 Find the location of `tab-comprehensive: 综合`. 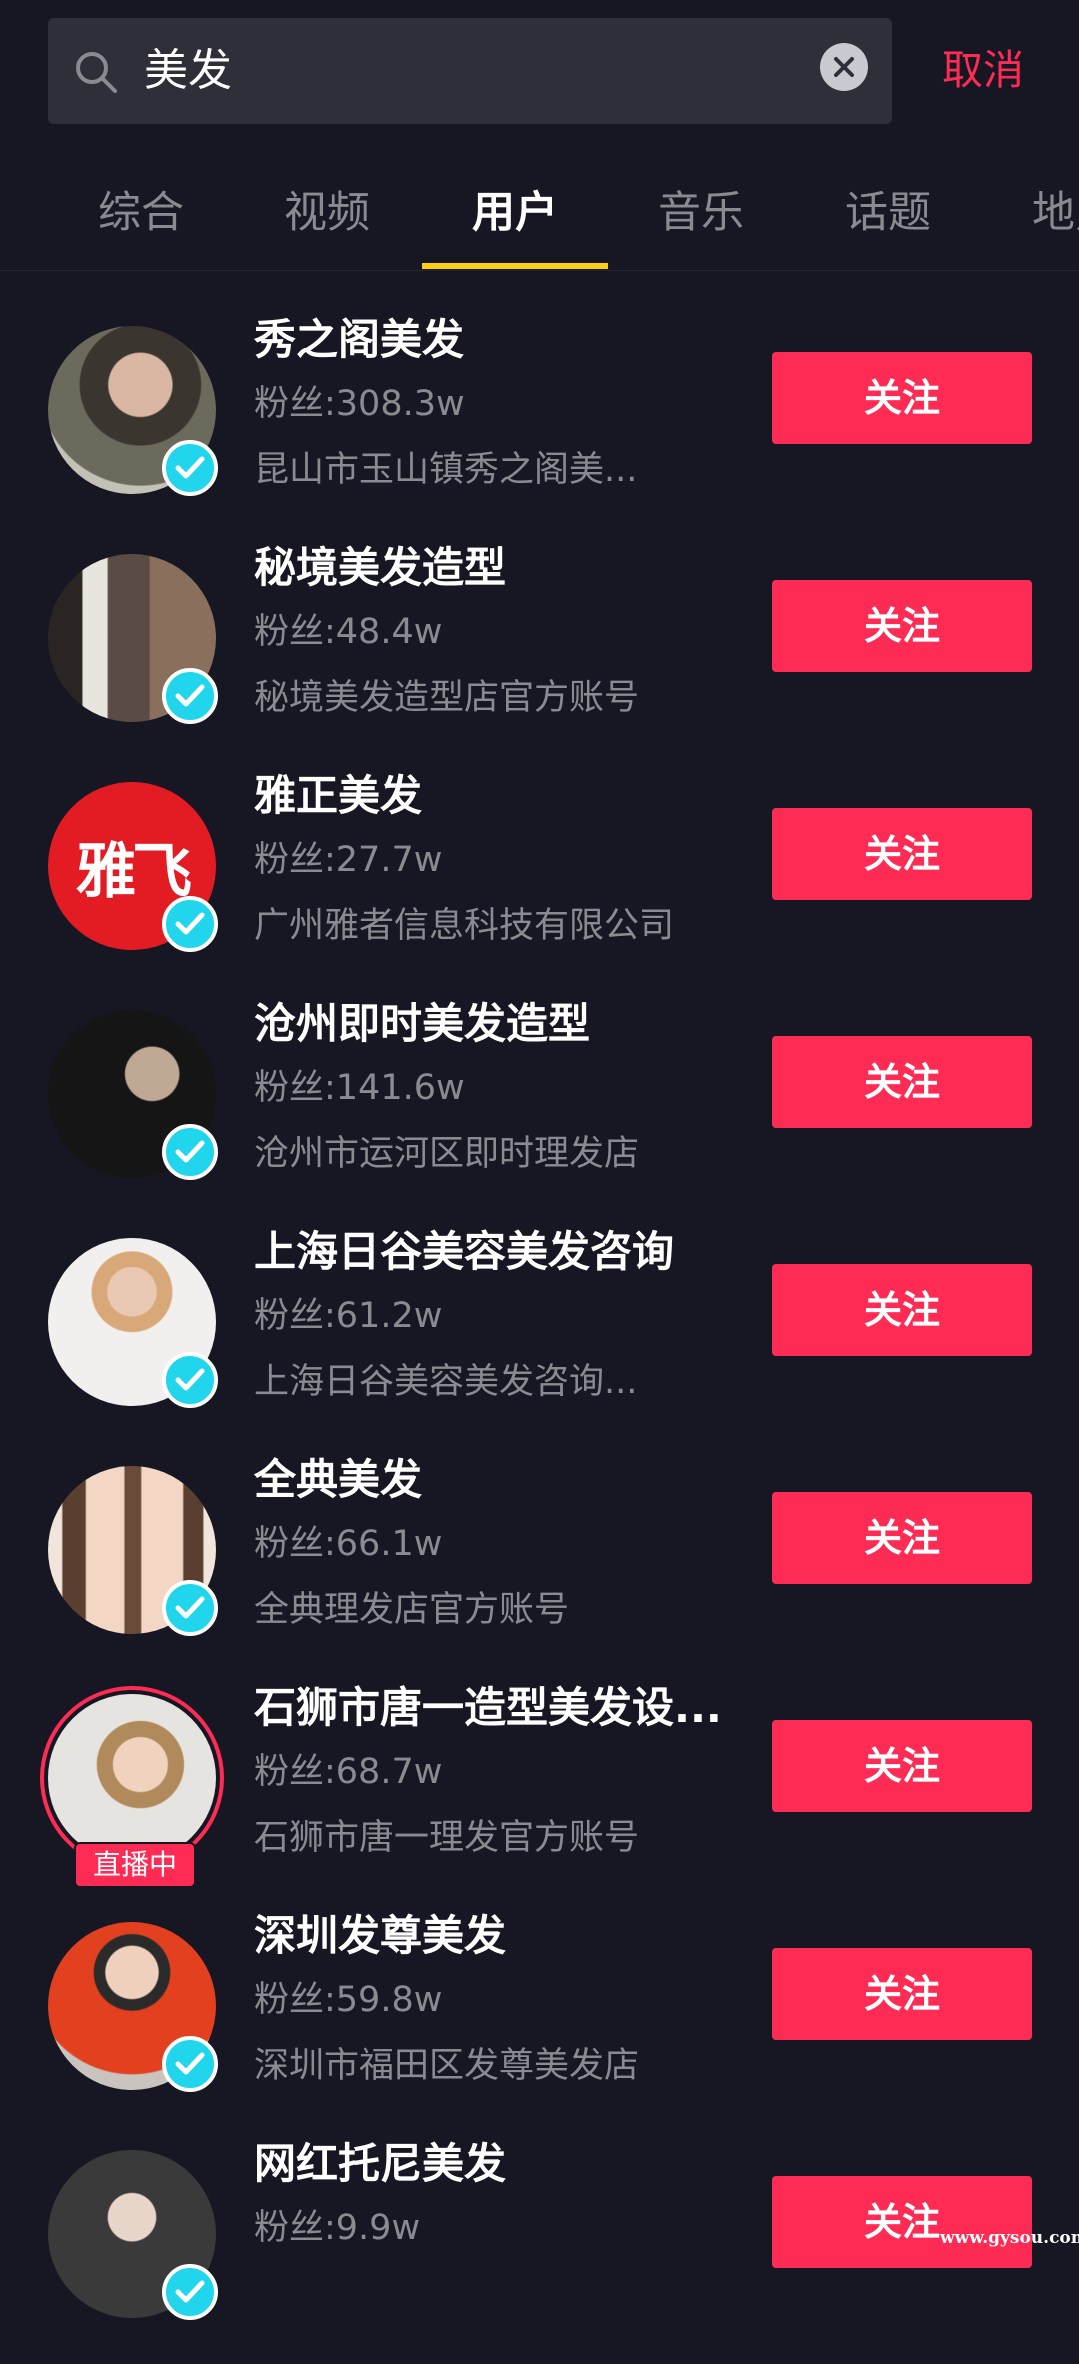

tab-comprehensive: 综合 is located at coordinates (141, 213).